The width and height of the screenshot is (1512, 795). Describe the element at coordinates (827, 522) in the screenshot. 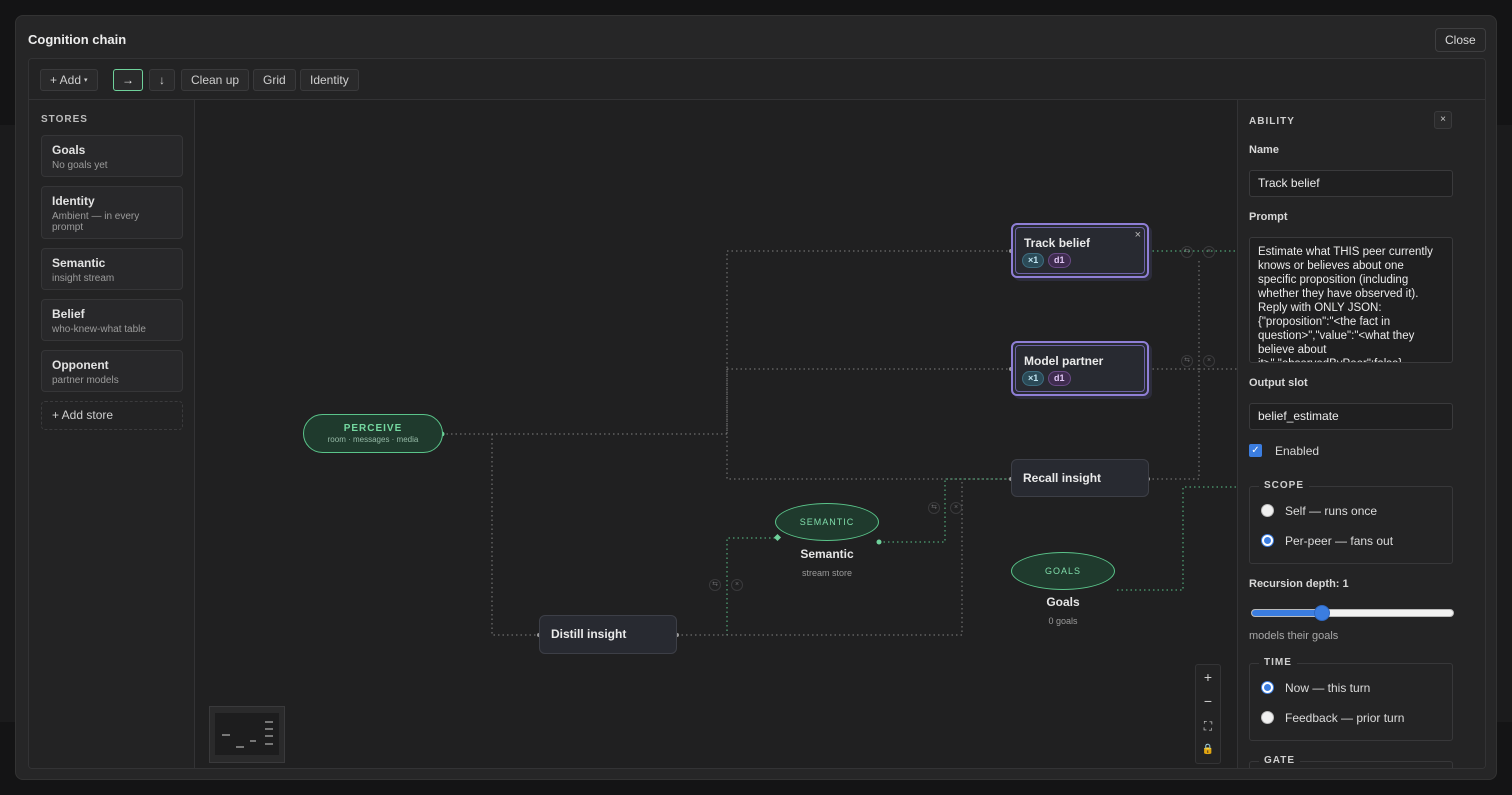

I see `semantic-store-node: SEMANTIC` at that location.